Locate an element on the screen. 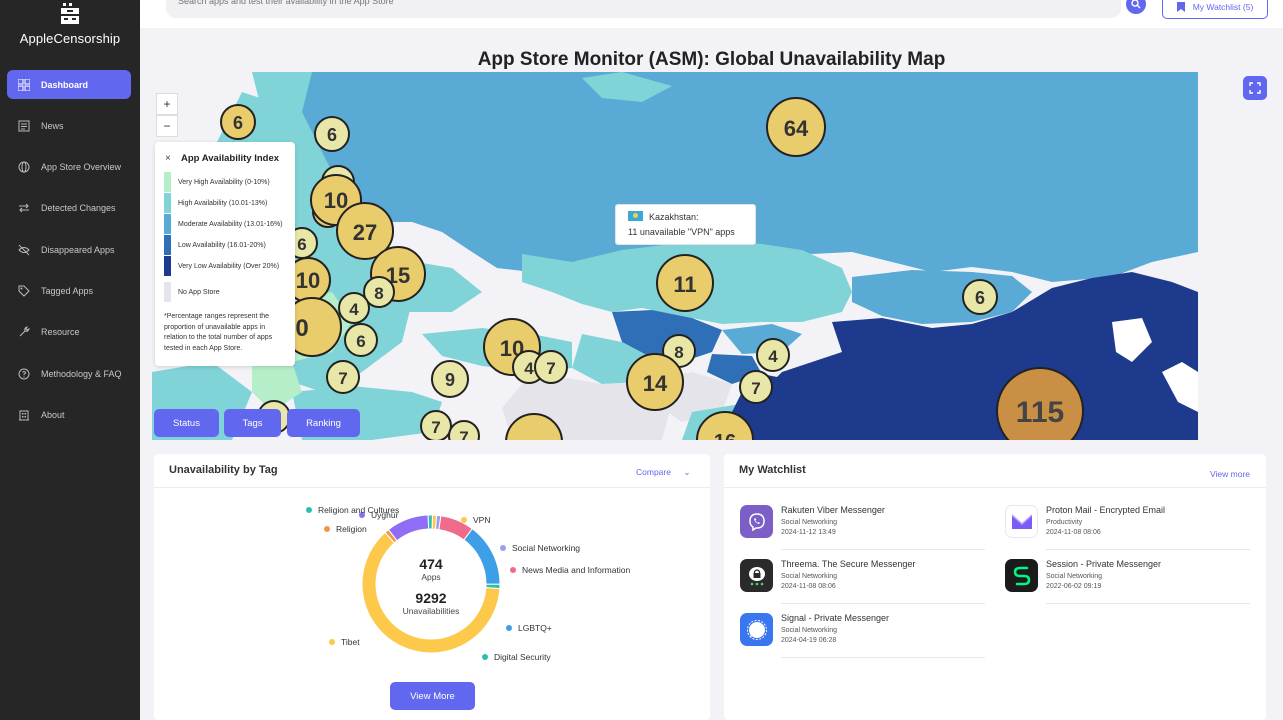 The height and width of the screenshot is (720, 1283). newspaper-icon is located at coordinates (23, 125).